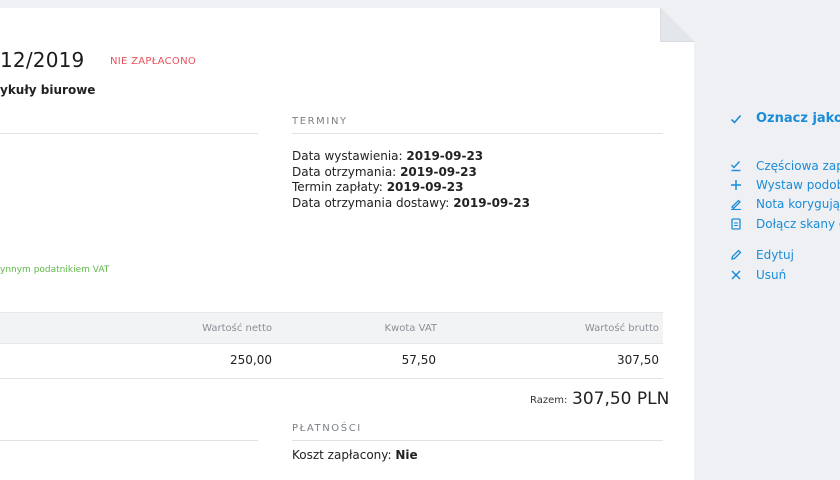  I want to click on divider-left-top, so click(129, 133).